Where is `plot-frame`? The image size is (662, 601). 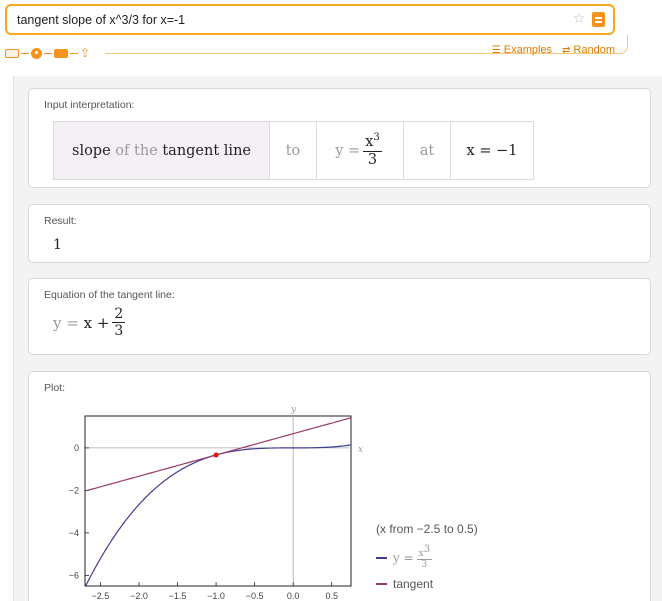
plot-frame is located at coordinates (218, 501).